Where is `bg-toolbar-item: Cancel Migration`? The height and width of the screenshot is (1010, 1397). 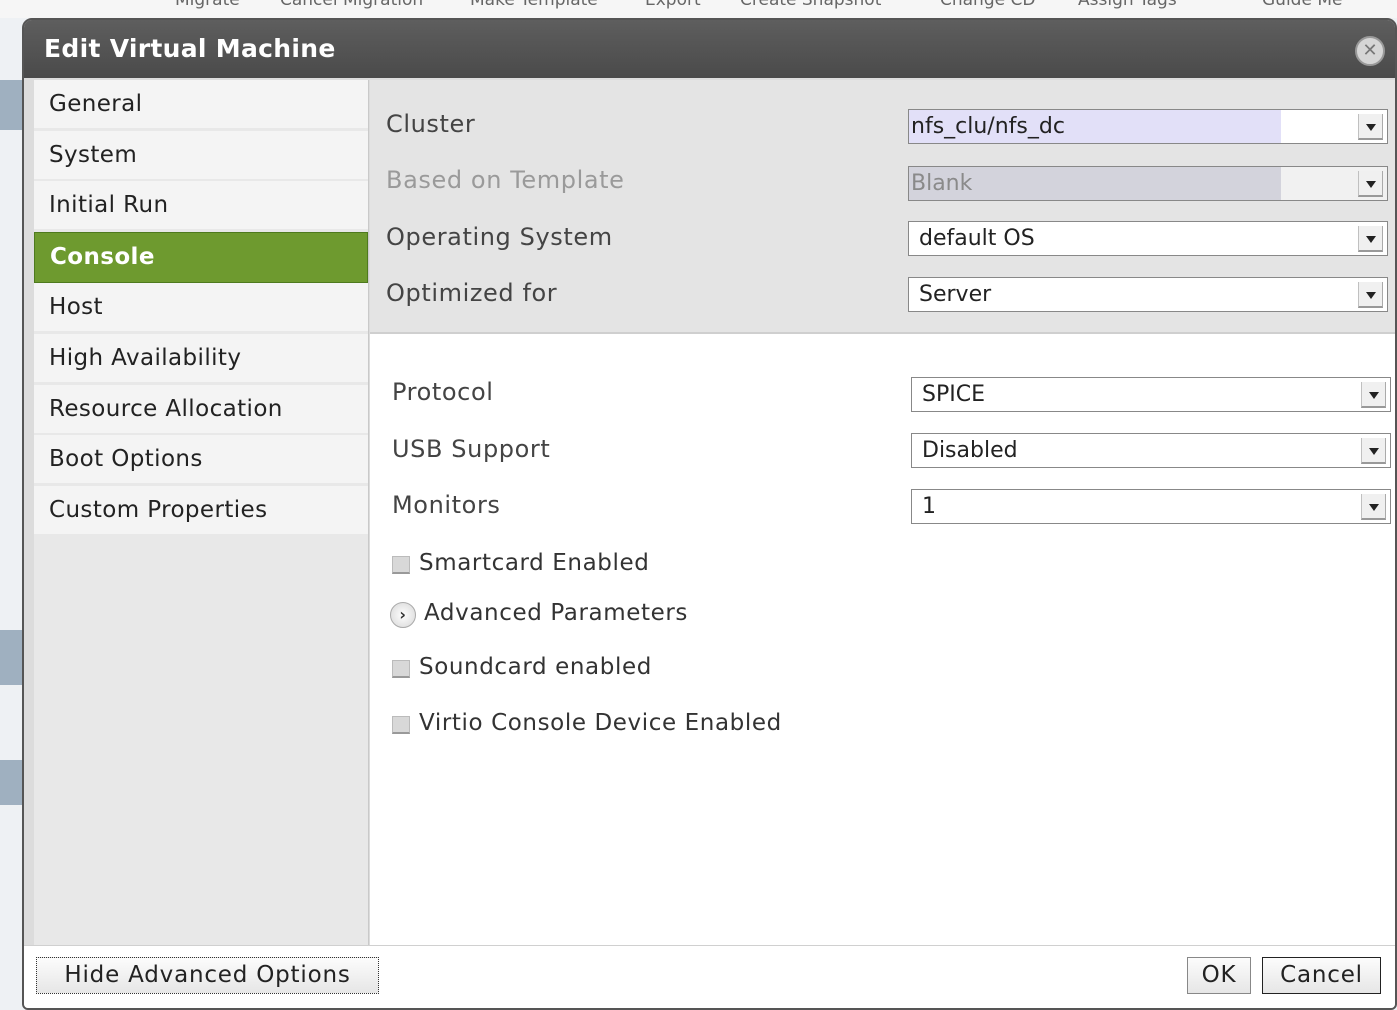 bg-toolbar-item: Cancel Migration is located at coordinates (352, 5).